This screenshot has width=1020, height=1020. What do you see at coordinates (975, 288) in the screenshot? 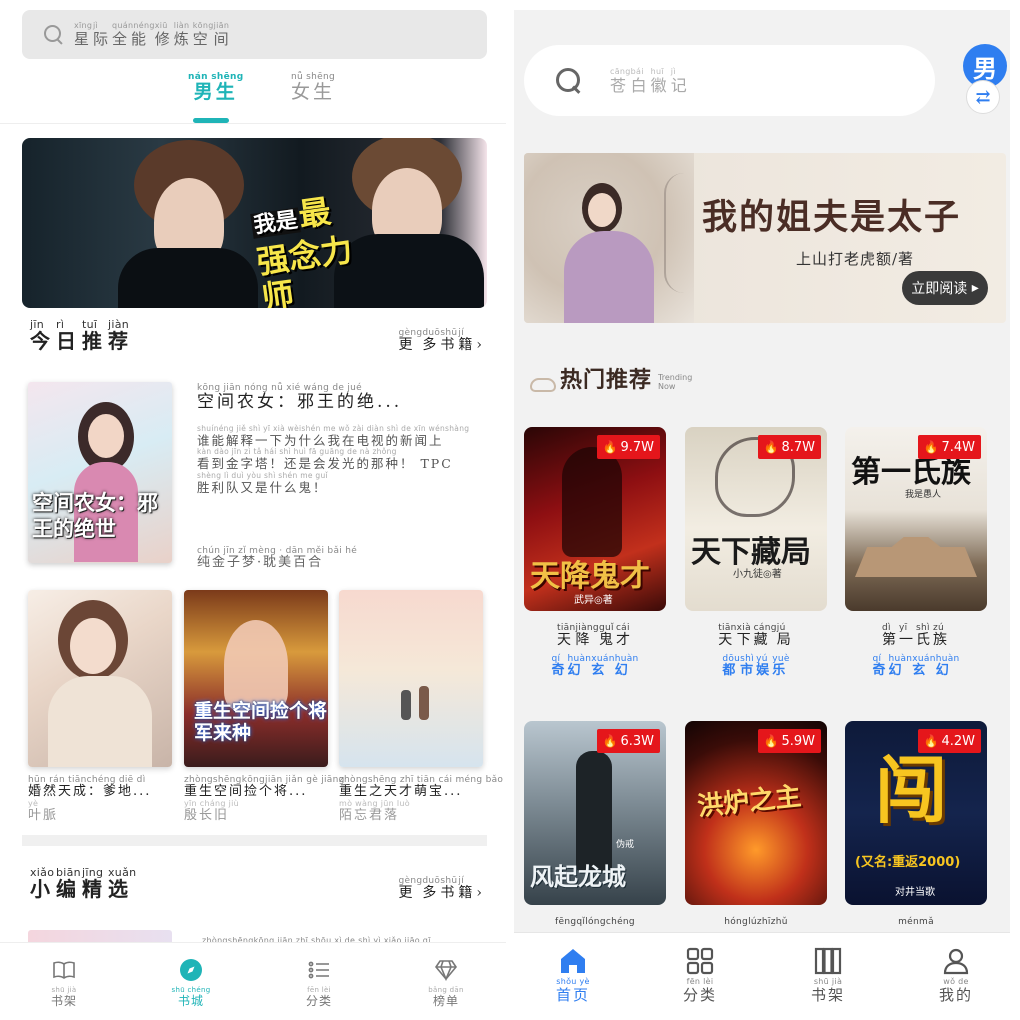
I see `chevron-right-icon: ▸` at bounding box center [975, 288].